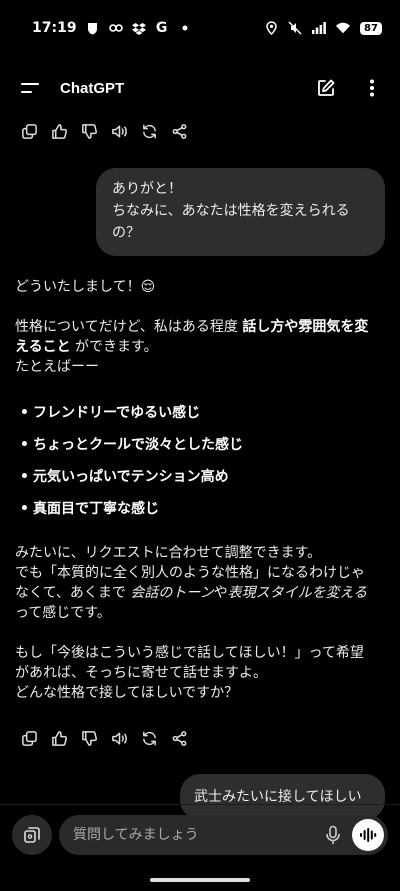 The width and height of the screenshot is (400, 891). I want to click on dropbox-icon, so click(138, 28).